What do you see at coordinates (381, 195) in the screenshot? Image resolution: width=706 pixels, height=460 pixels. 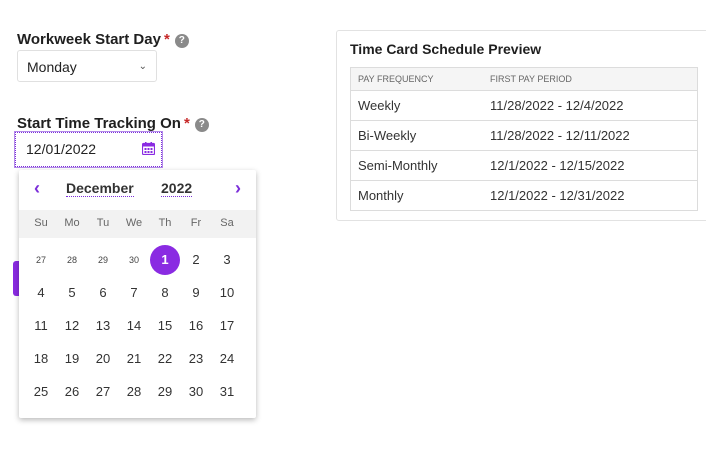 I see `pay-frequency-cell: Monthly` at bounding box center [381, 195].